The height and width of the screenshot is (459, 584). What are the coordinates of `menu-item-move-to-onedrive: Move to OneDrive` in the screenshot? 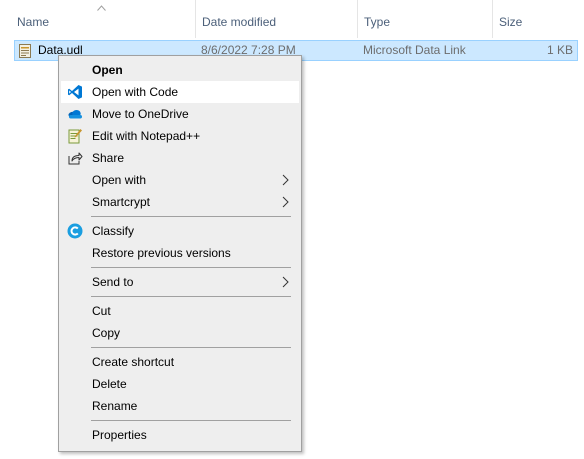 It's located at (180, 114).